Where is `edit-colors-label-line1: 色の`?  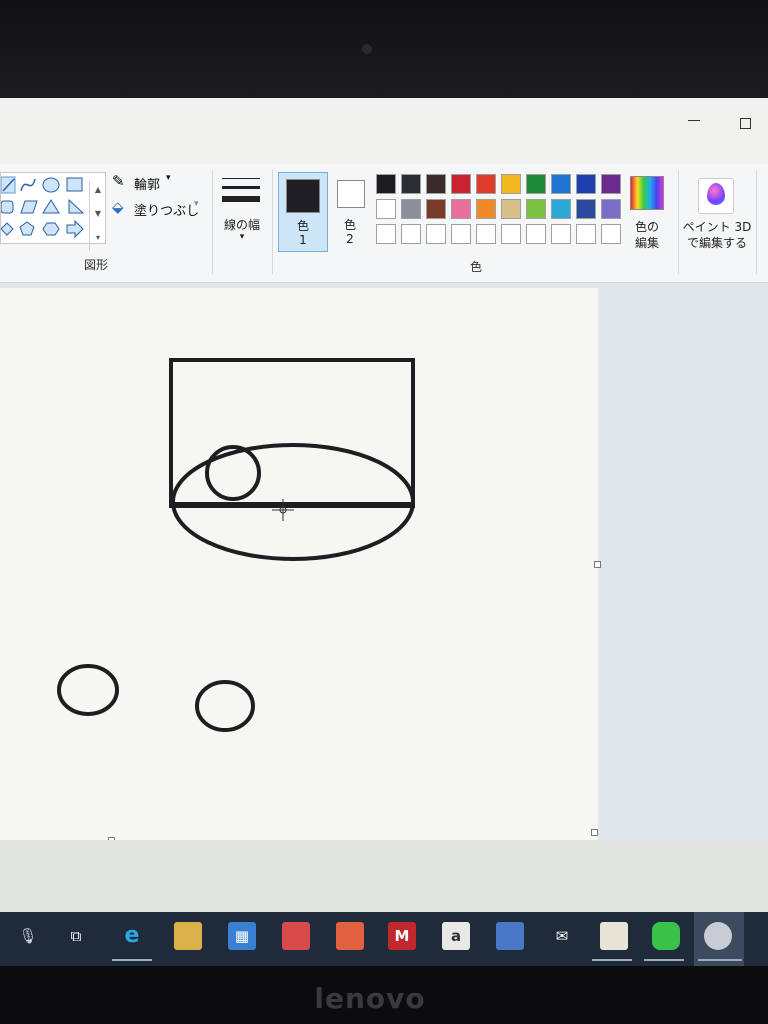
edit-colors-label-line1: 色の is located at coordinates (646, 227).